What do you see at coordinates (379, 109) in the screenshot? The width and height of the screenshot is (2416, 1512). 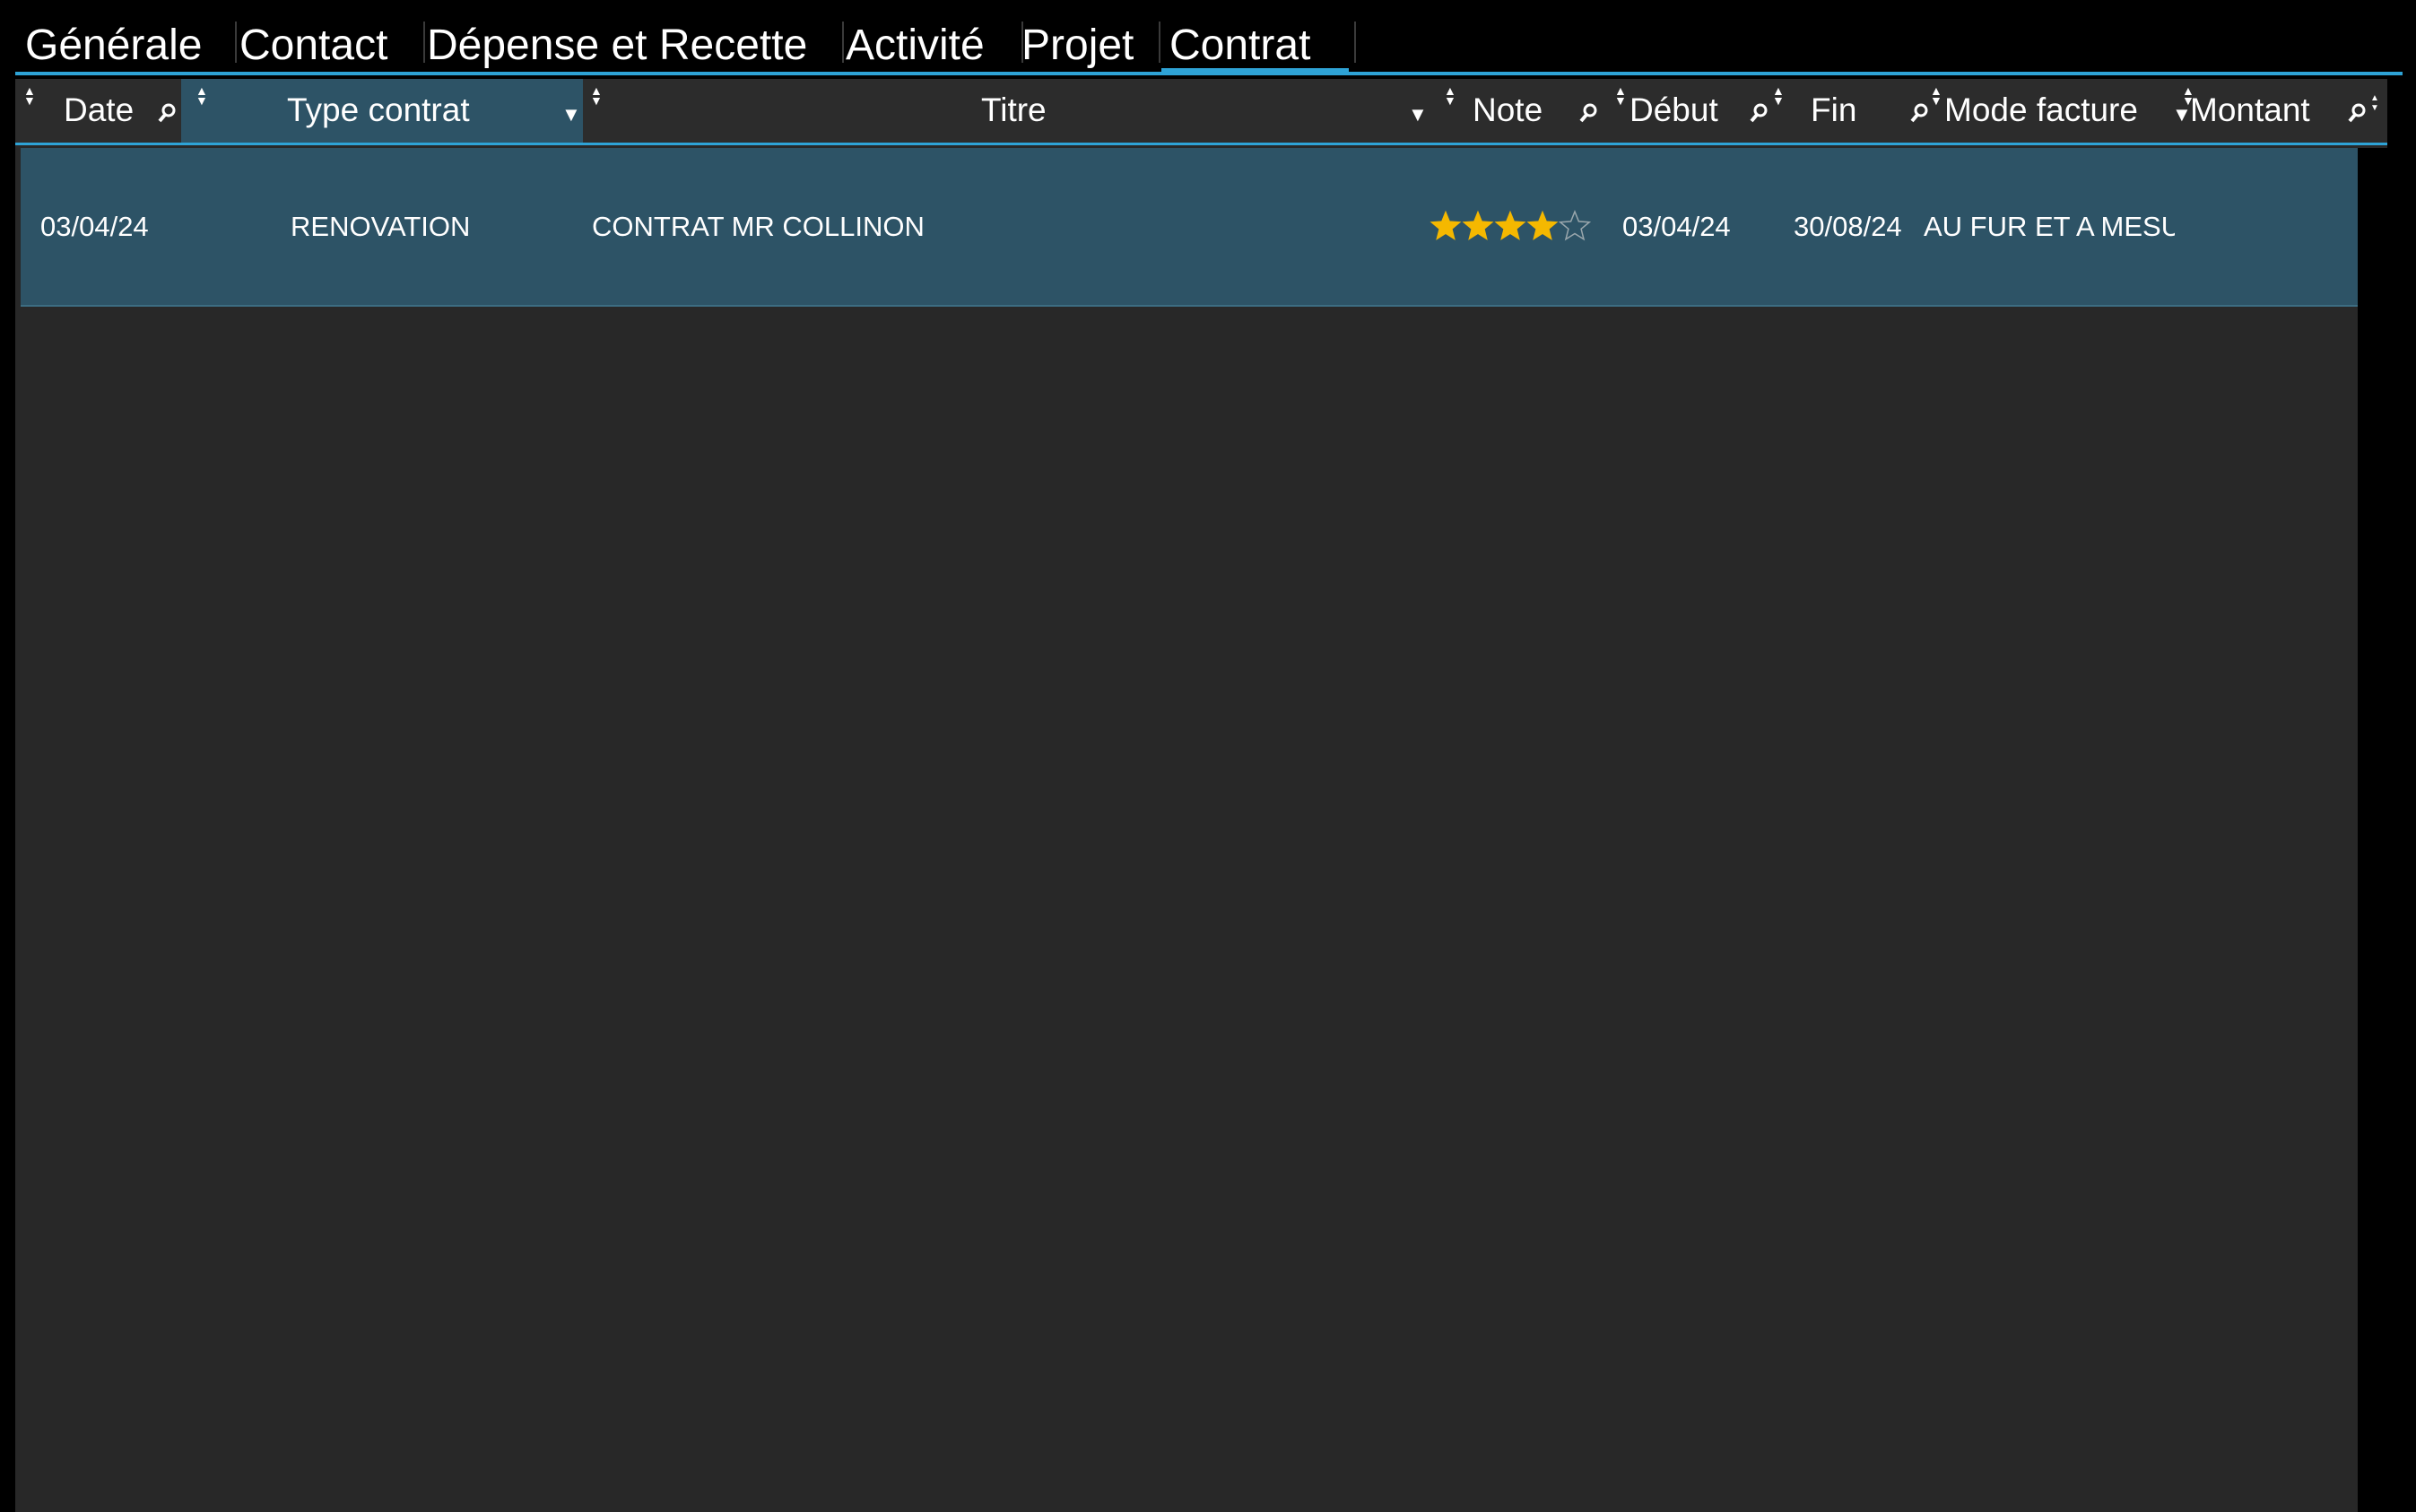 I see `column-label: Type contrat` at bounding box center [379, 109].